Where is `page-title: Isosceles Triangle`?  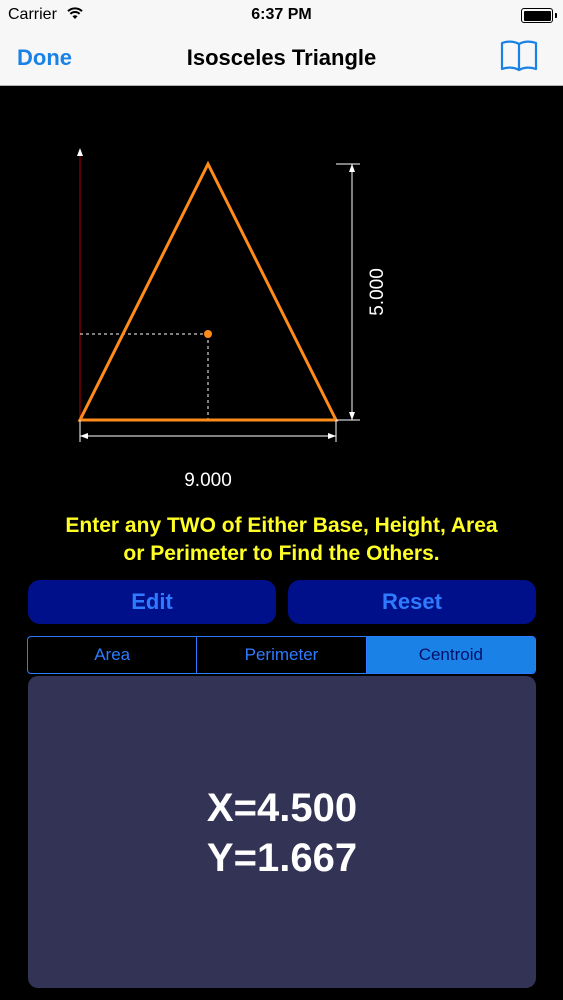
page-title: Isosceles Triangle is located at coordinates (281, 57).